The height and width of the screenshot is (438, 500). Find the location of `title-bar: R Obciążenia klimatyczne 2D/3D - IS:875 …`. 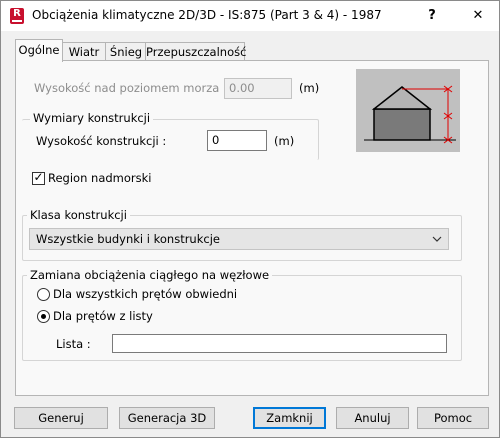

title-bar: R Obciążenia klimatyczne 2D/3D - IS:875 … is located at coordinates (250, 16).